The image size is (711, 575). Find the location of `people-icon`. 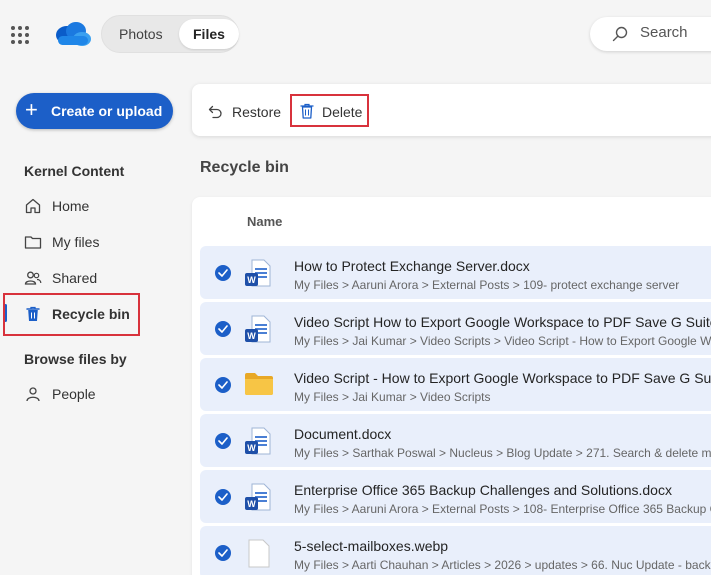

people-icon is located at coordinates (33, 278).